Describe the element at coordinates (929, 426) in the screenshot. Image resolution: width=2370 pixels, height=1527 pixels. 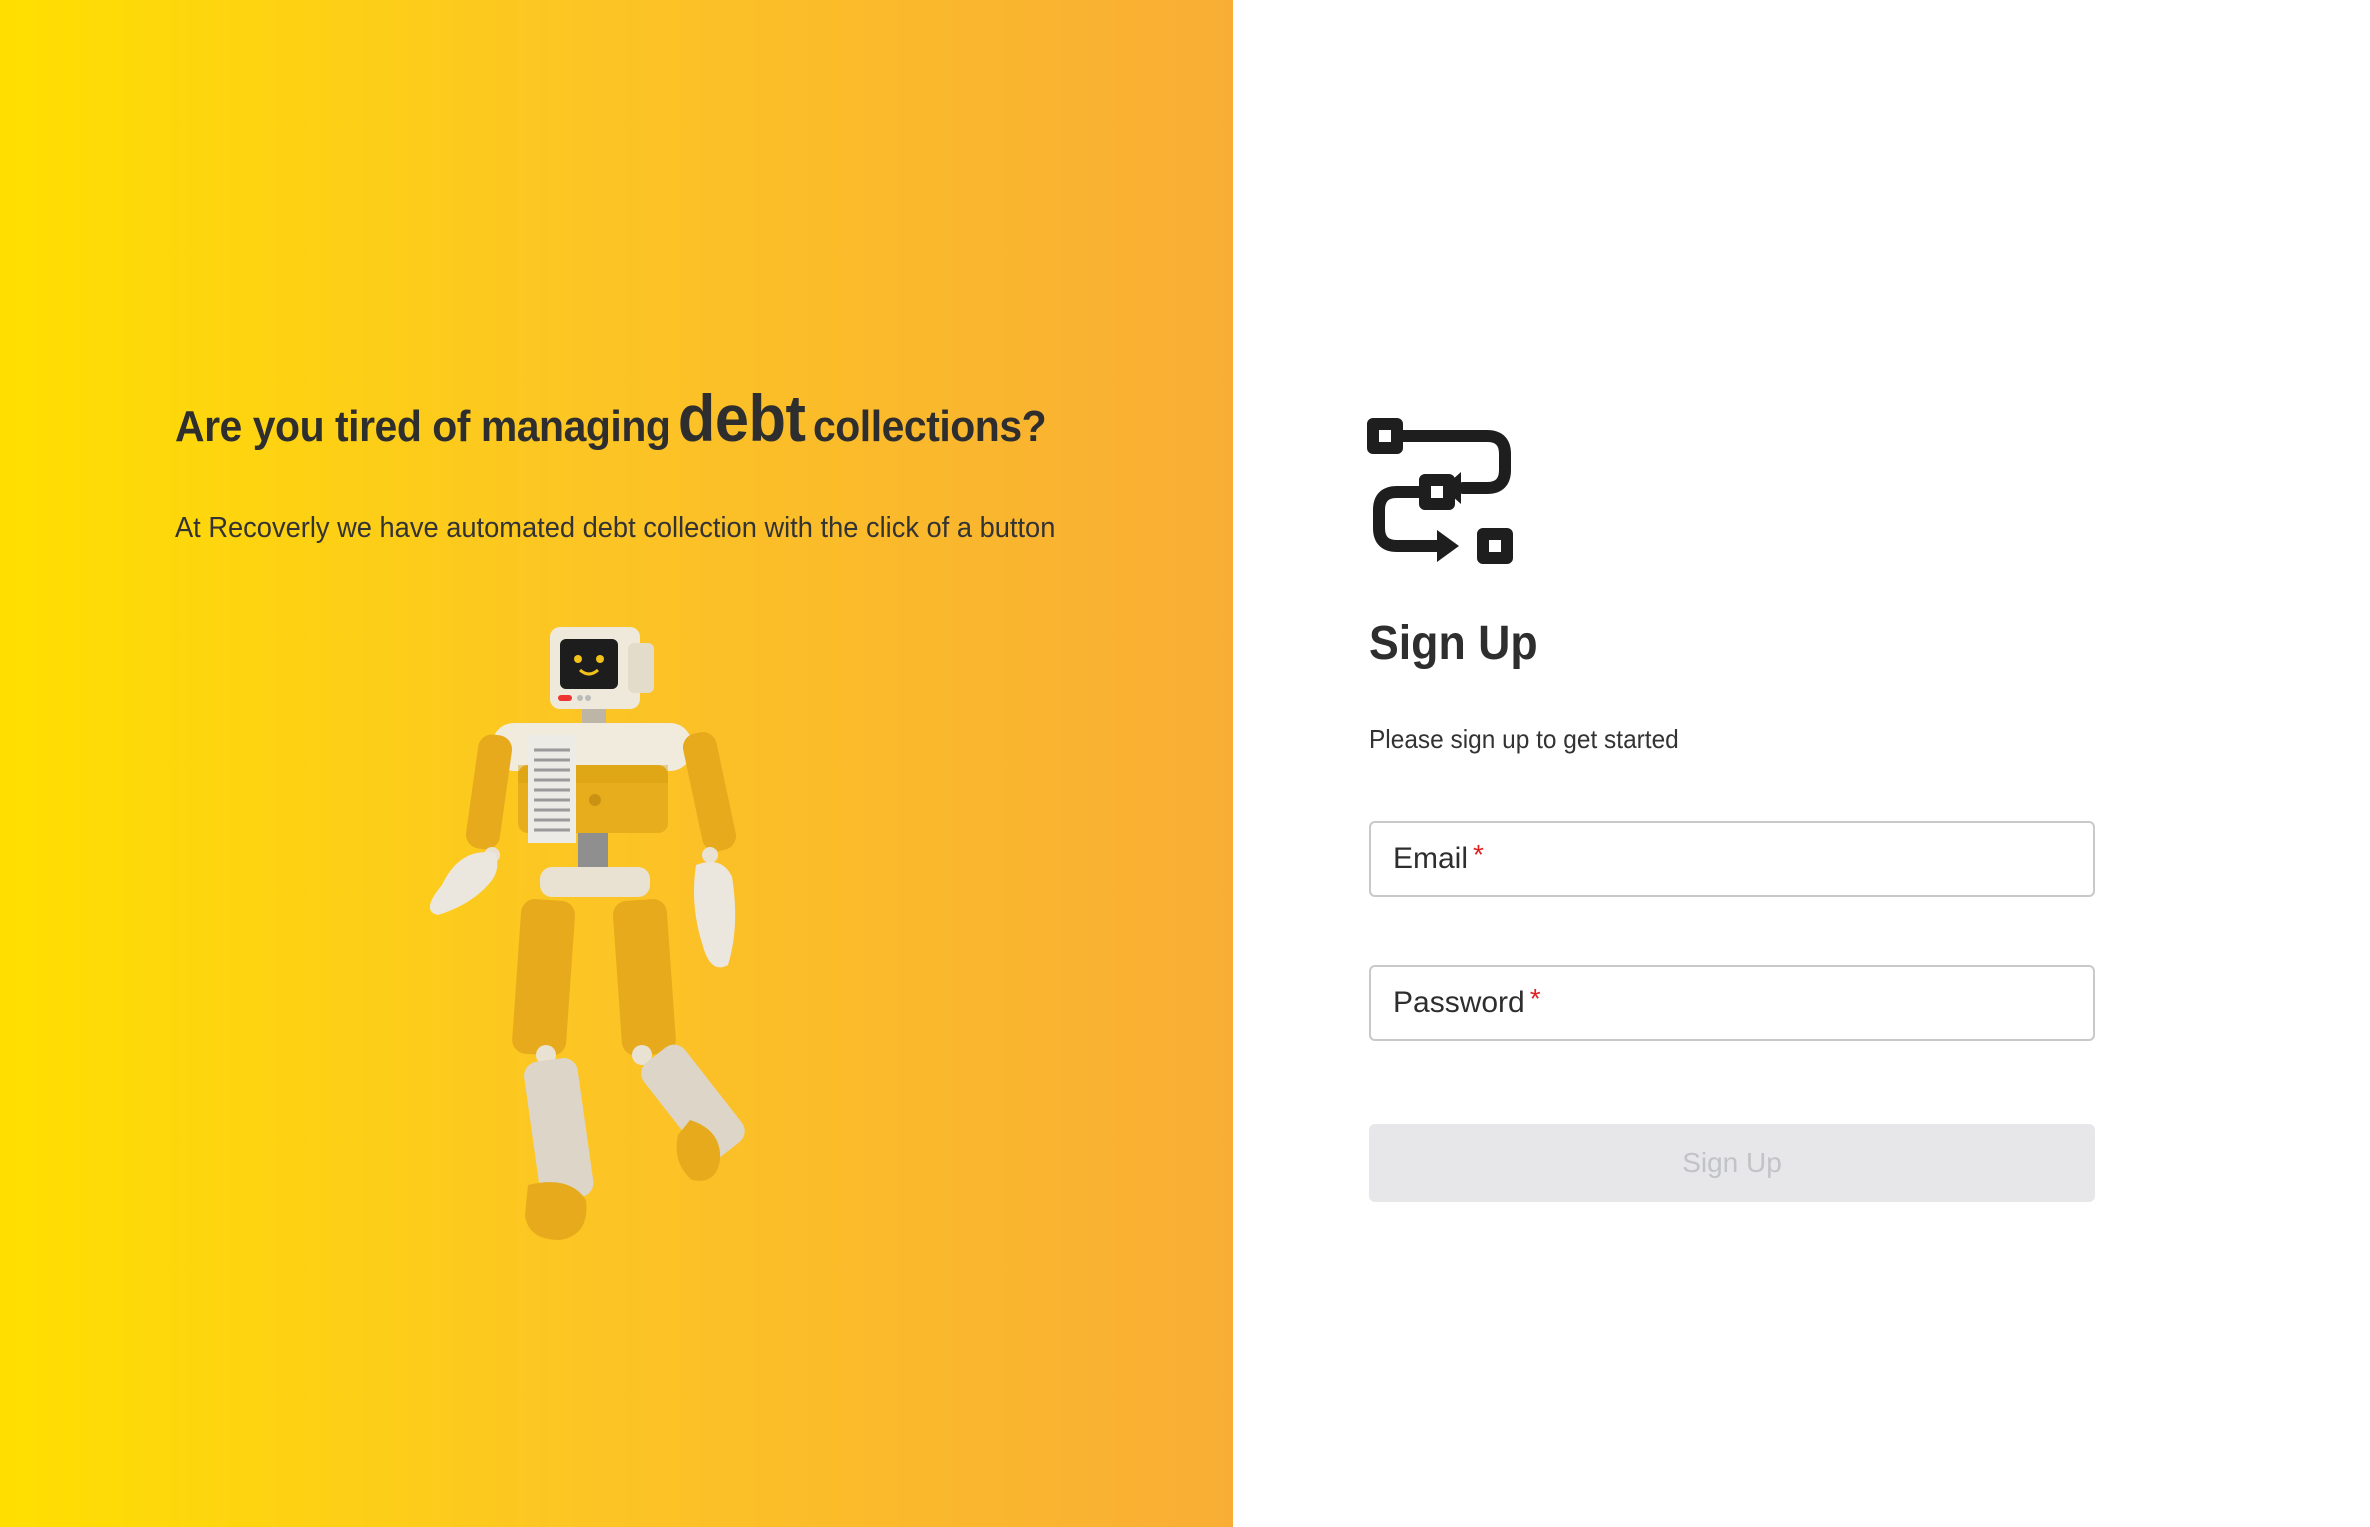
I see `hero-title-after: collections?` at that location.